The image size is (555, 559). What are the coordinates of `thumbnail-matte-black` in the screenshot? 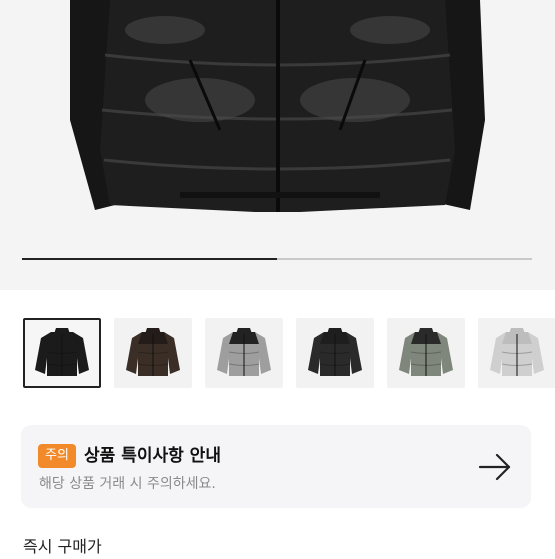 It's located at (335, 353).